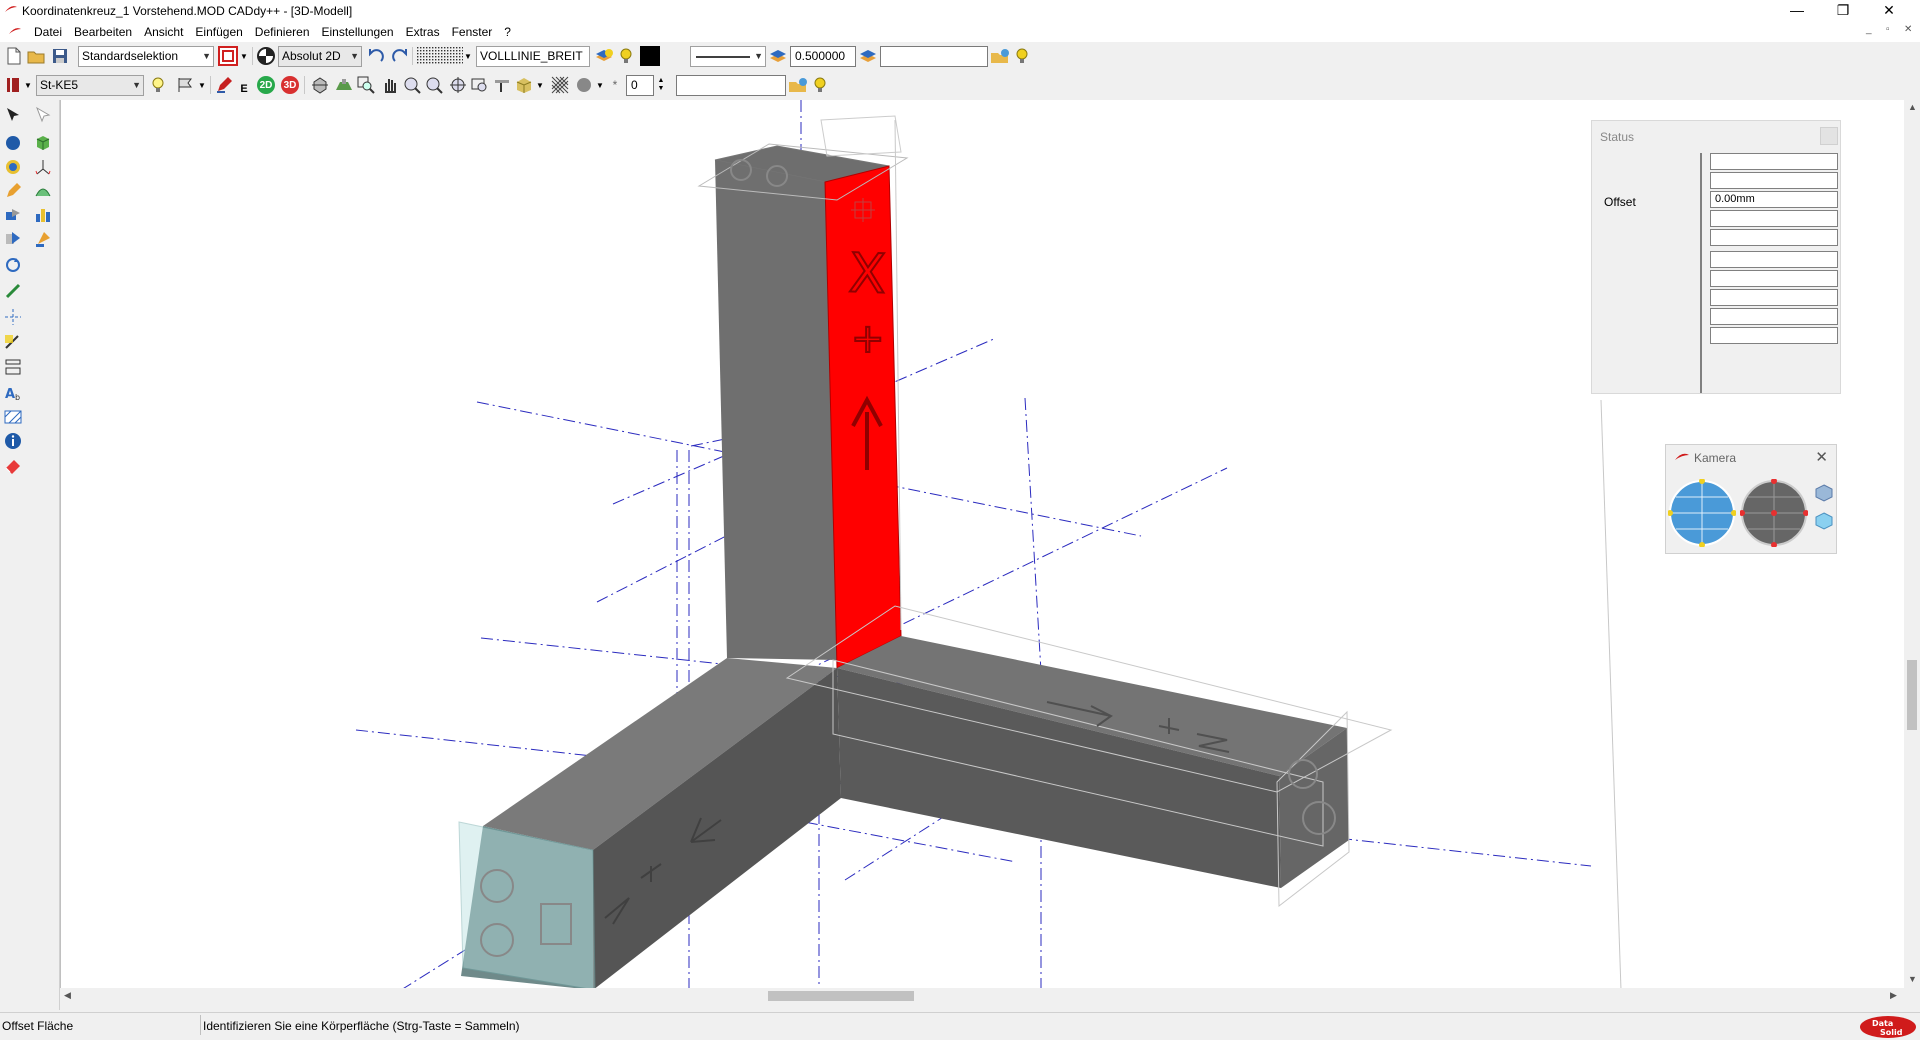 This screenshot has width=1920, height=1040. Describe the element at coordinates (1774, 513) in the screenshot. I see `camera-rotate-globe-icon` at that location.